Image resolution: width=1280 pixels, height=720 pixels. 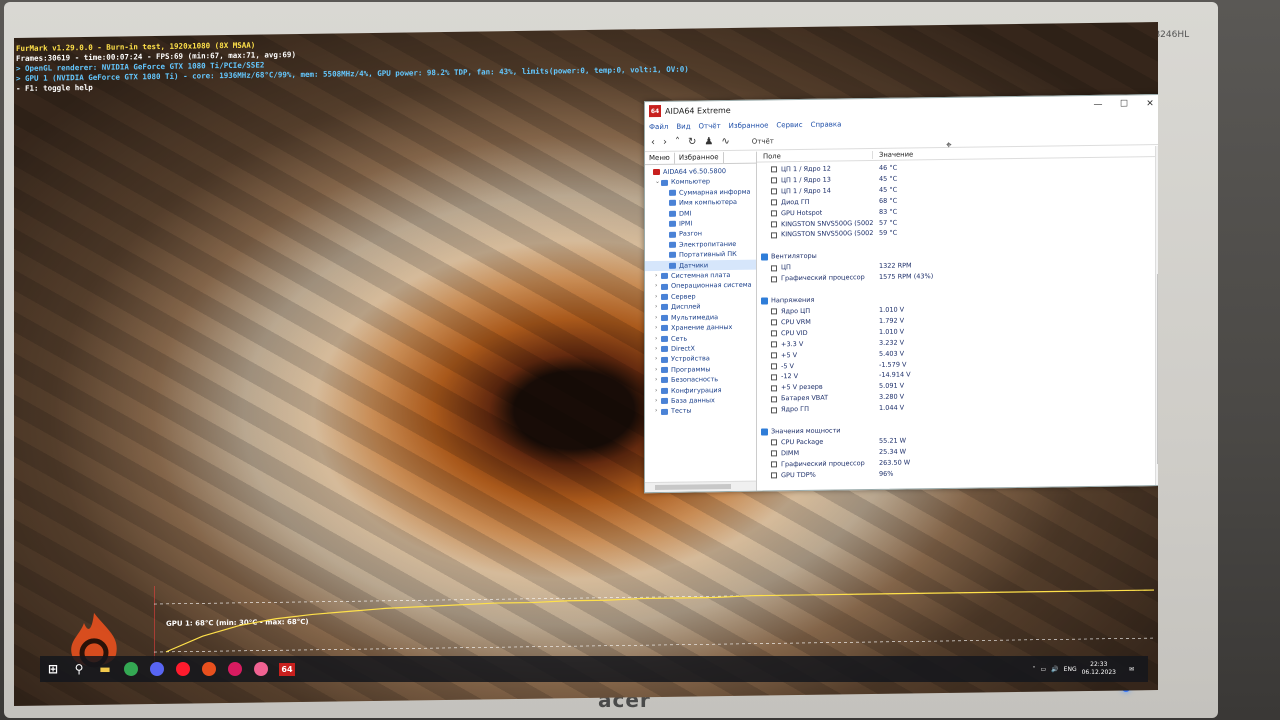 I want to click on taskbar-aida64: 64, so click(x=287, y=669).